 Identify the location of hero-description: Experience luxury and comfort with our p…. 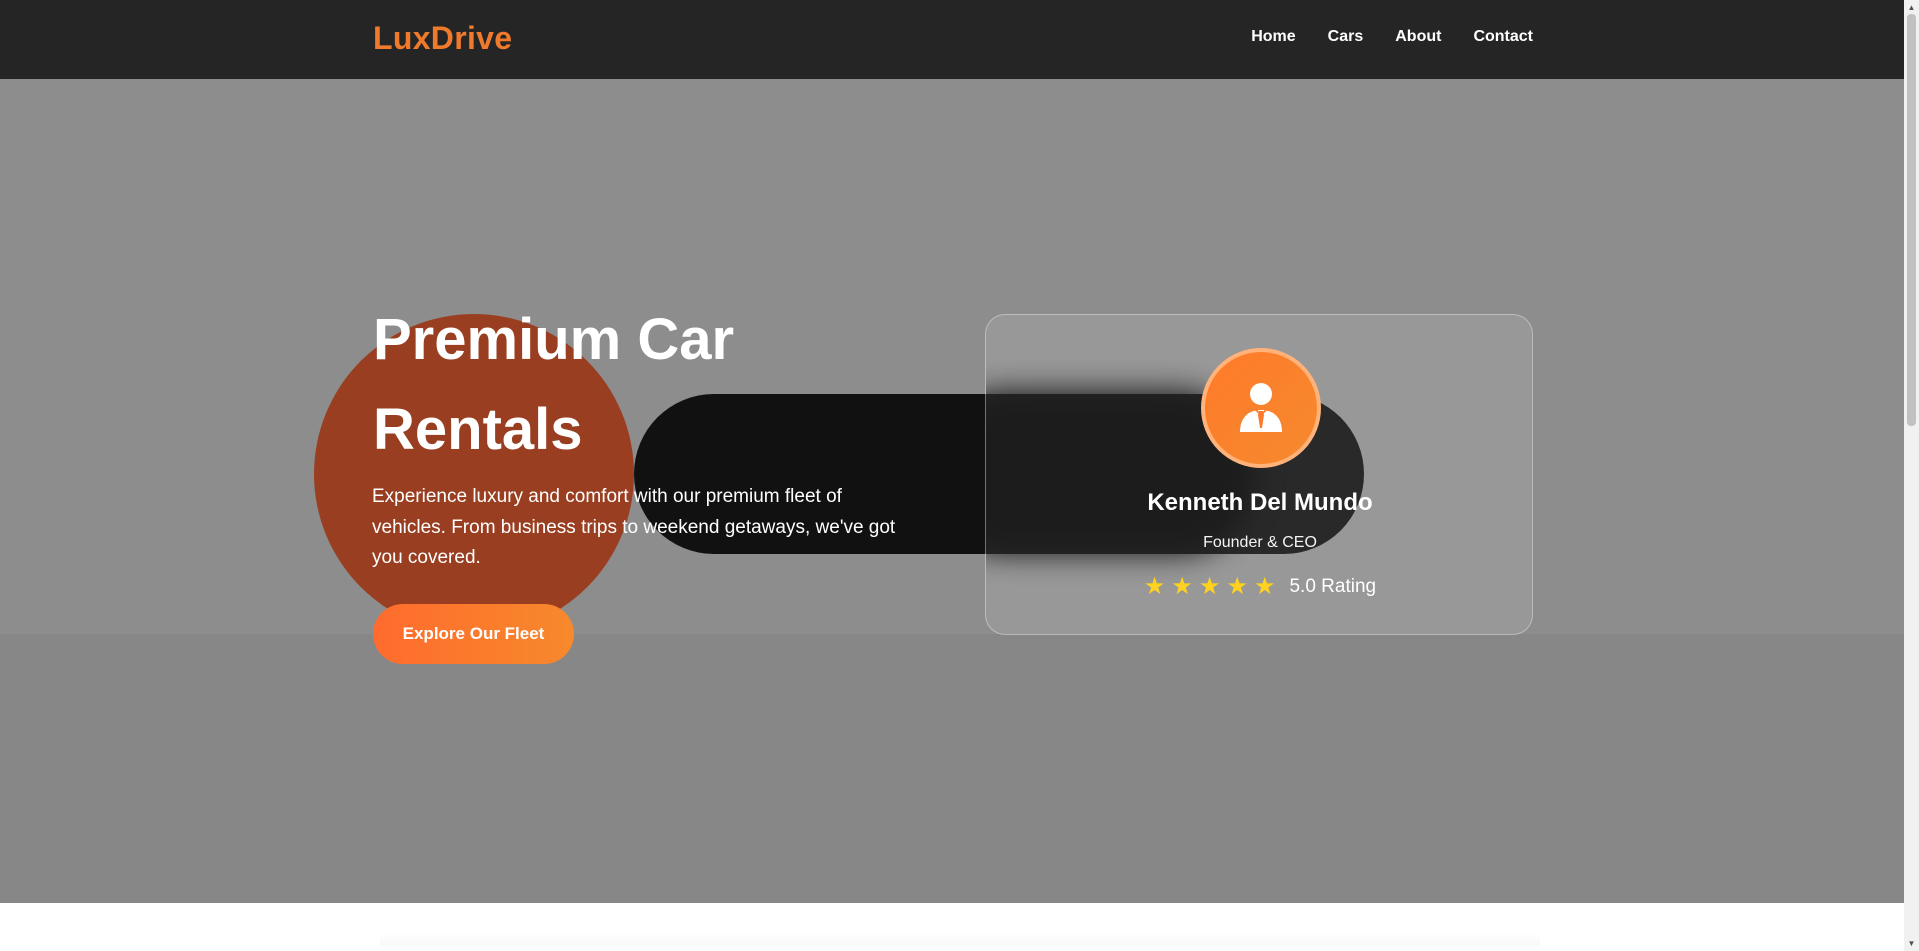
(634, 527).